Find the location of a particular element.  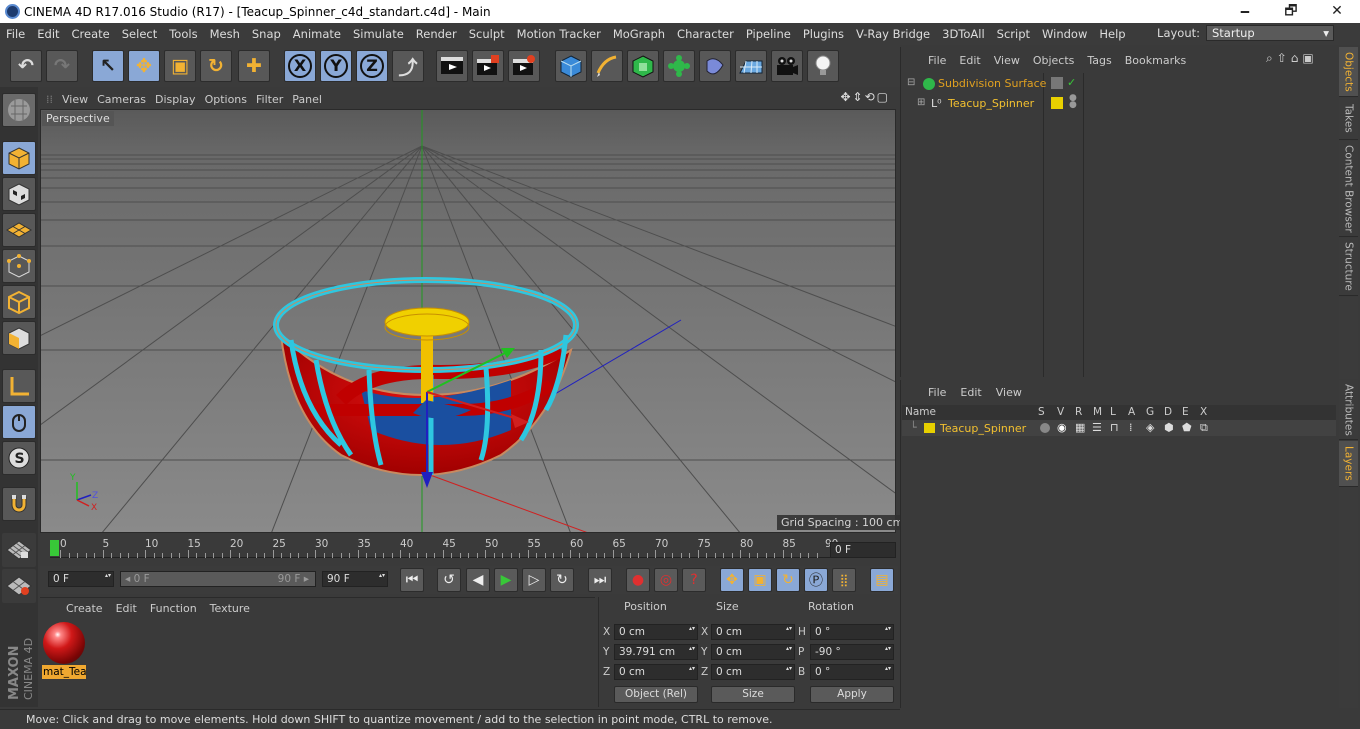

menu-sculpt: Sculpt is located at coordinates (487, 34).